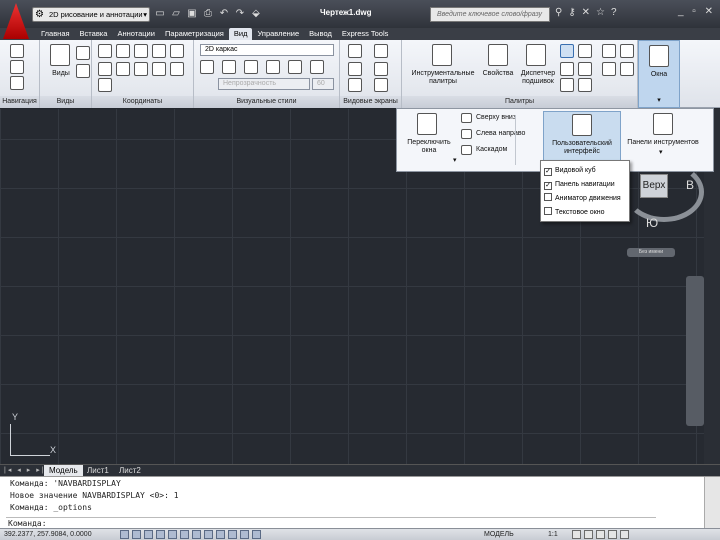 The width and height of the screenshot is (720, 540). Describe the element at coordinates (25, 470) in the screenshot. I see `layout-nav-arrows: |◂ ◂ ▸ ▸|` at that location.